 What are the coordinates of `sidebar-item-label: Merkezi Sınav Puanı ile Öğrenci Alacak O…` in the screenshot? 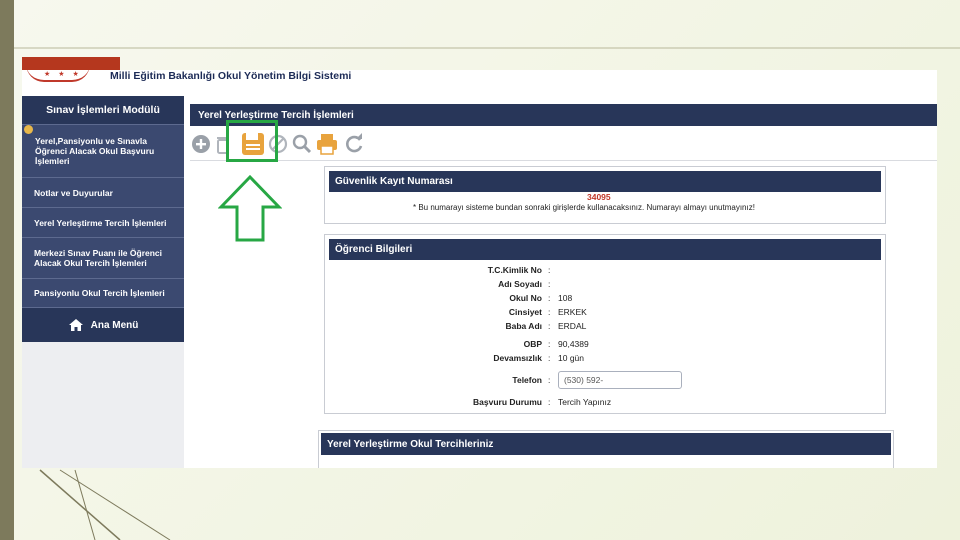 It's located at (98, 258).